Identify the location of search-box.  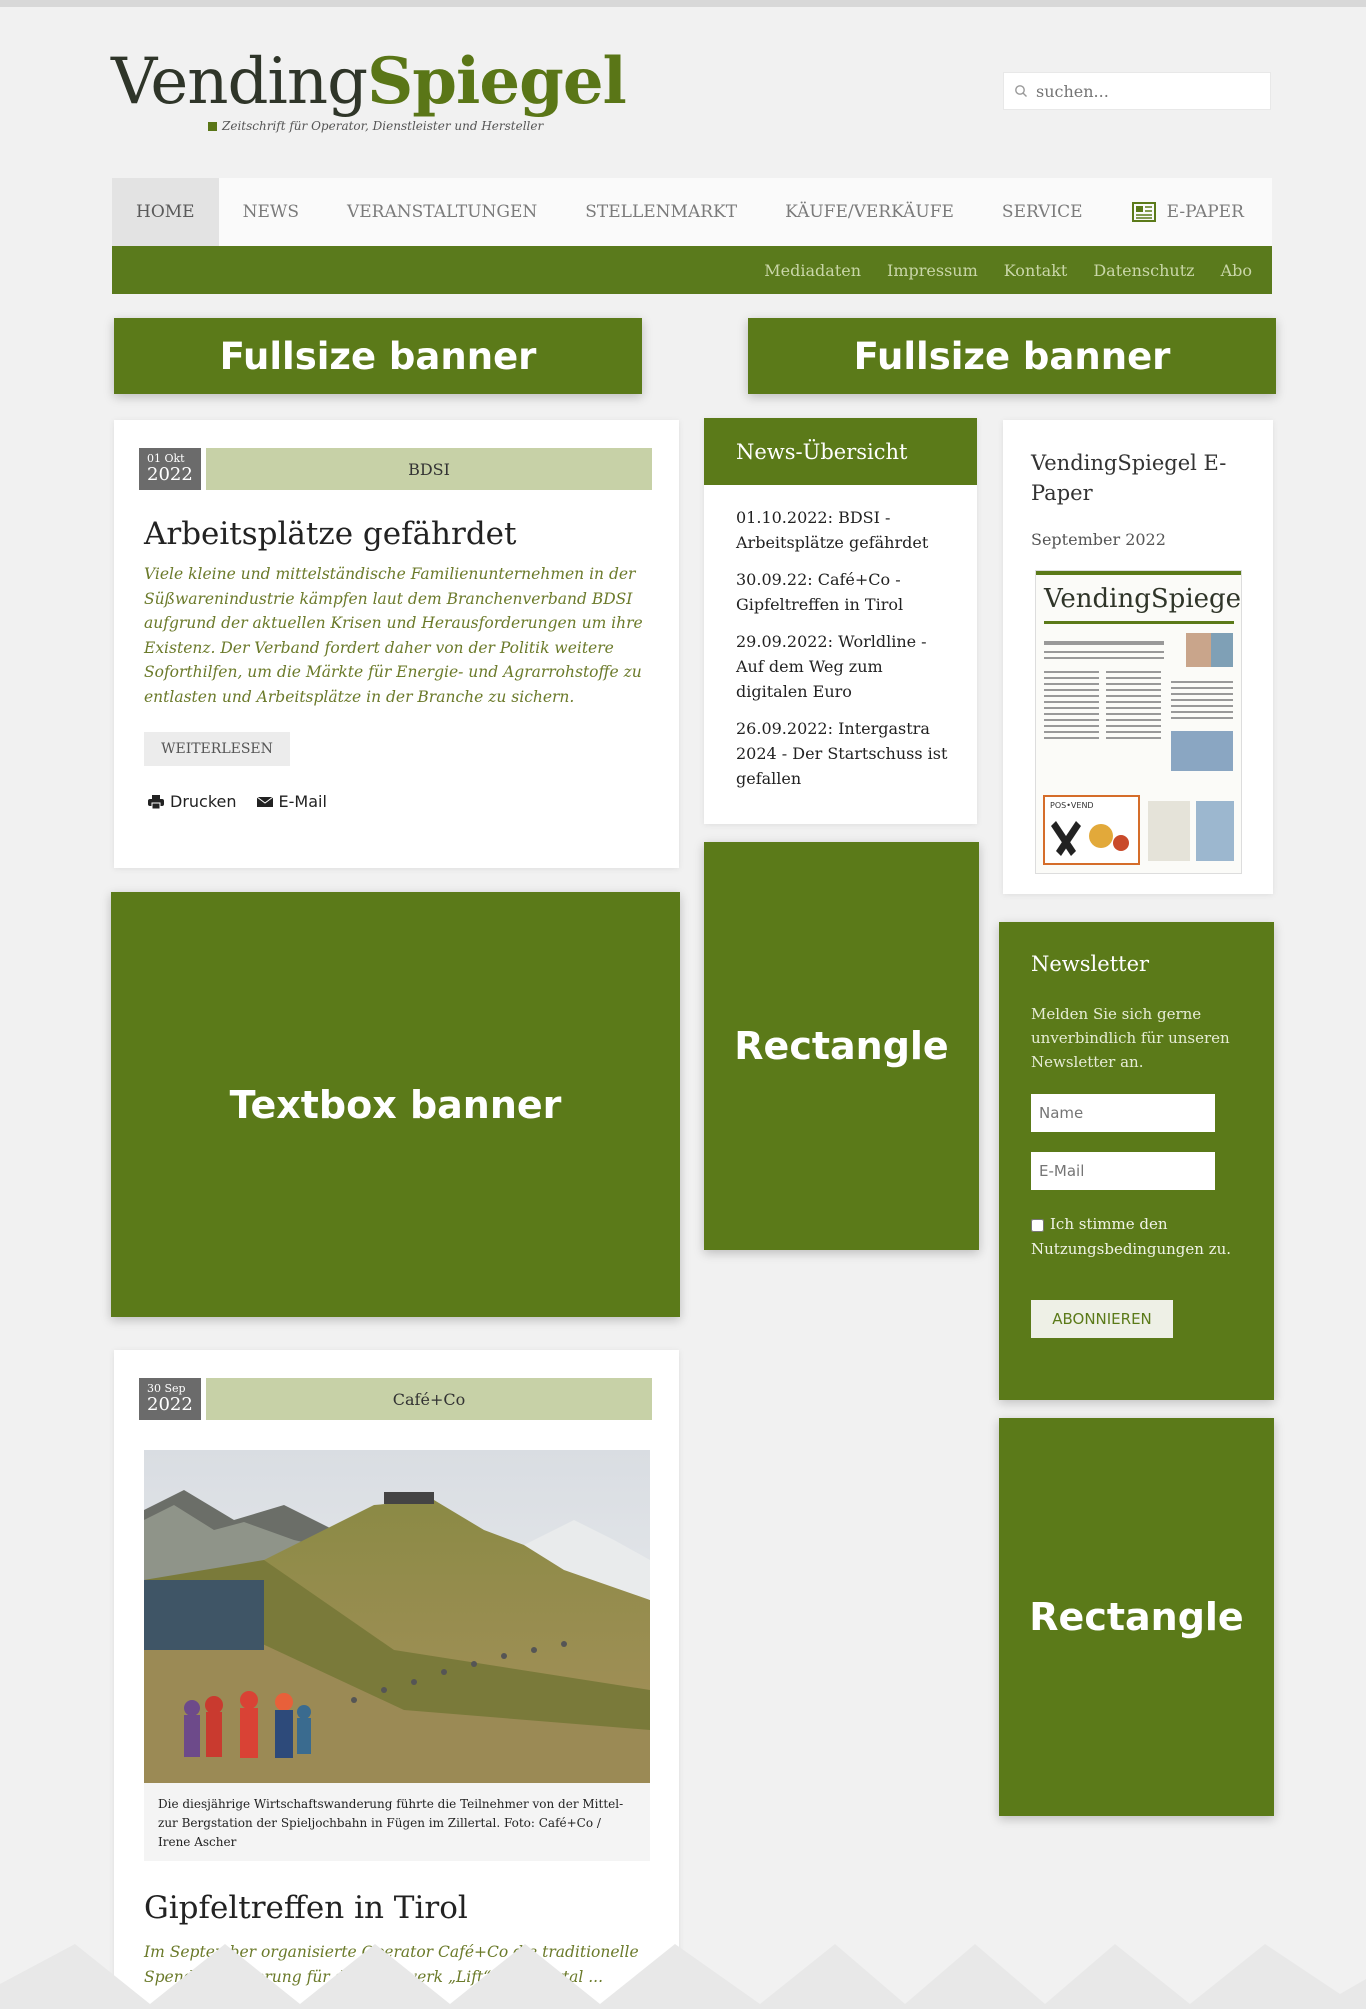
(1137, 91).